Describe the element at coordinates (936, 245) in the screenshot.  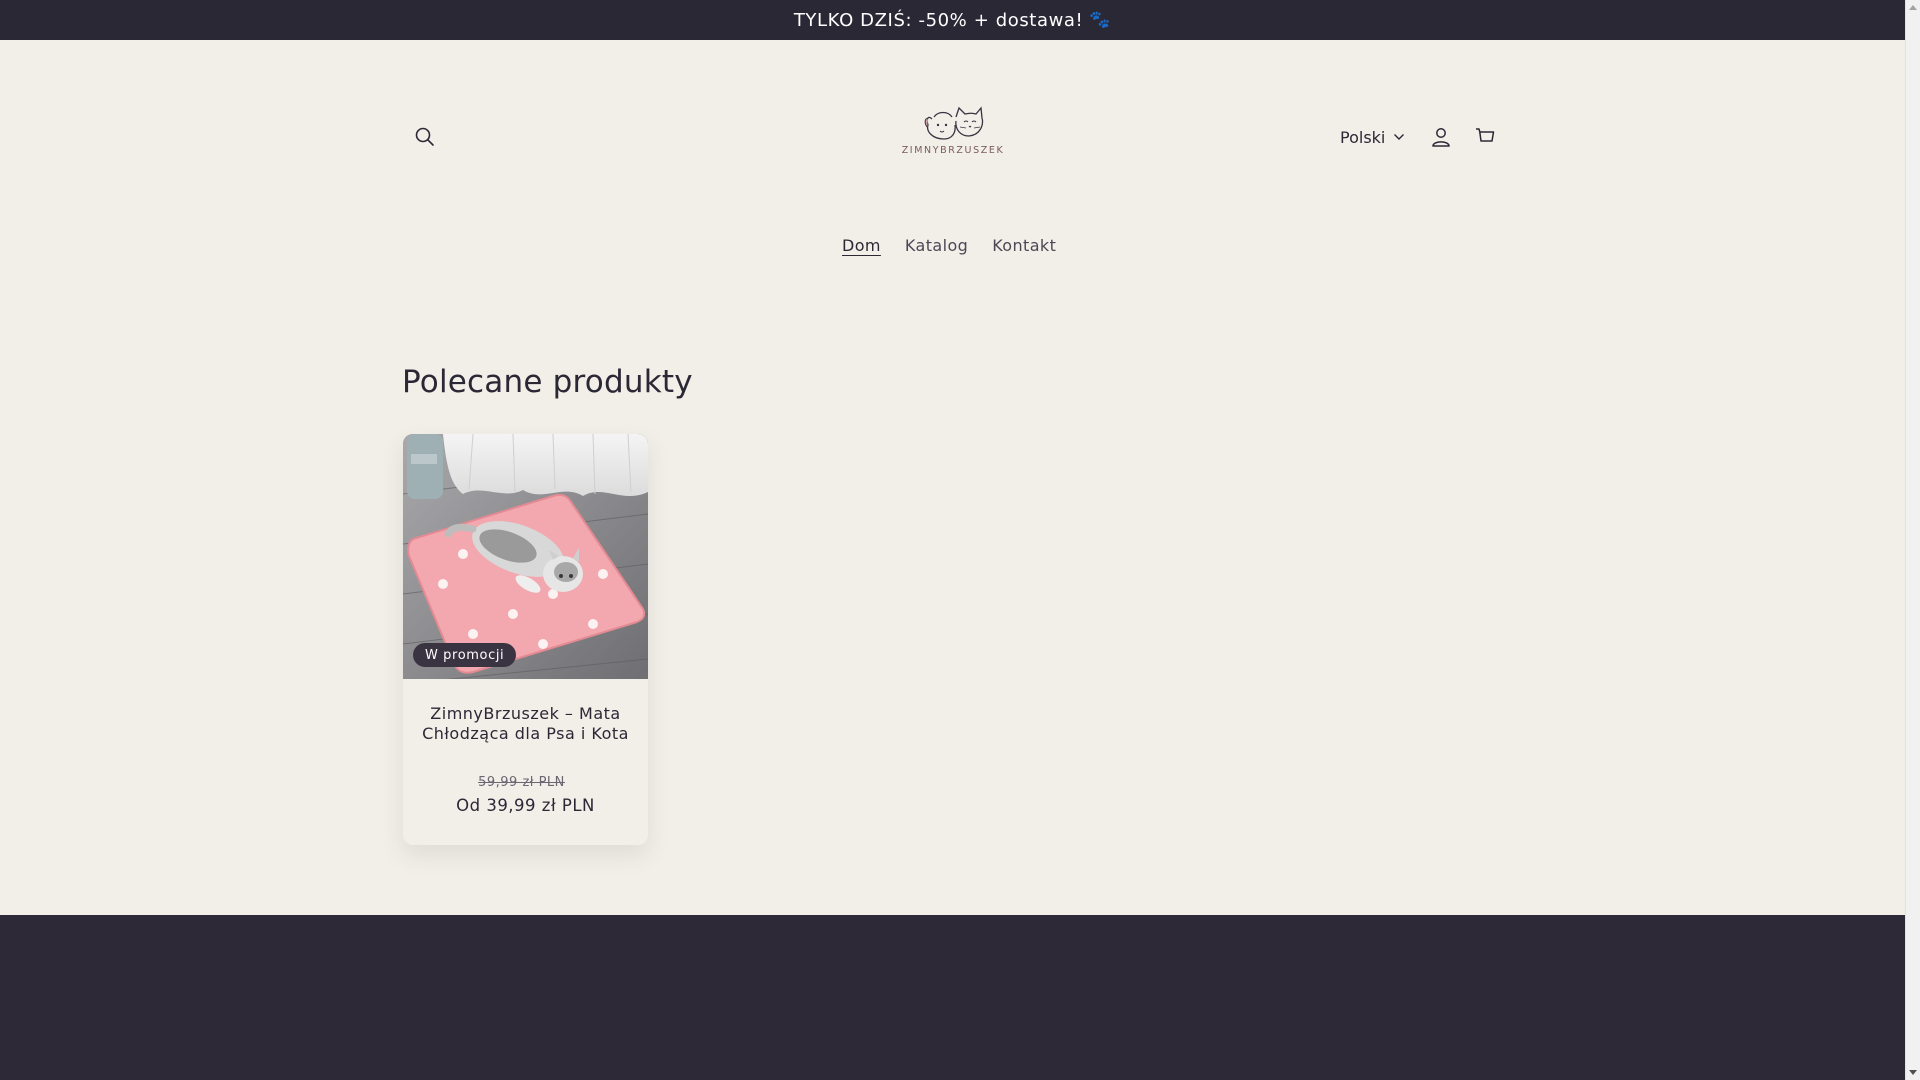
I see `nav-item-katalog: Katalog` at that location.